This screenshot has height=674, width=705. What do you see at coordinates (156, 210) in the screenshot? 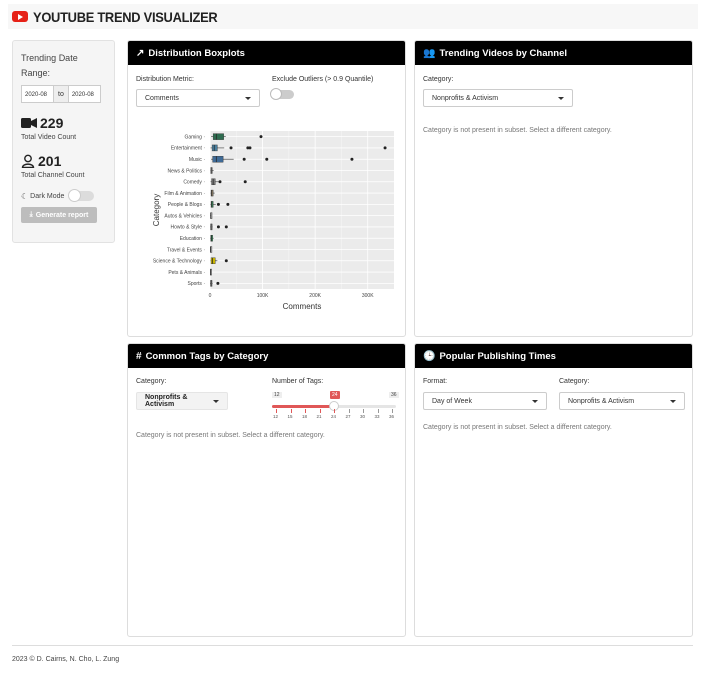
I see `y-axis-title: Category` at bounding box center [156, 210].